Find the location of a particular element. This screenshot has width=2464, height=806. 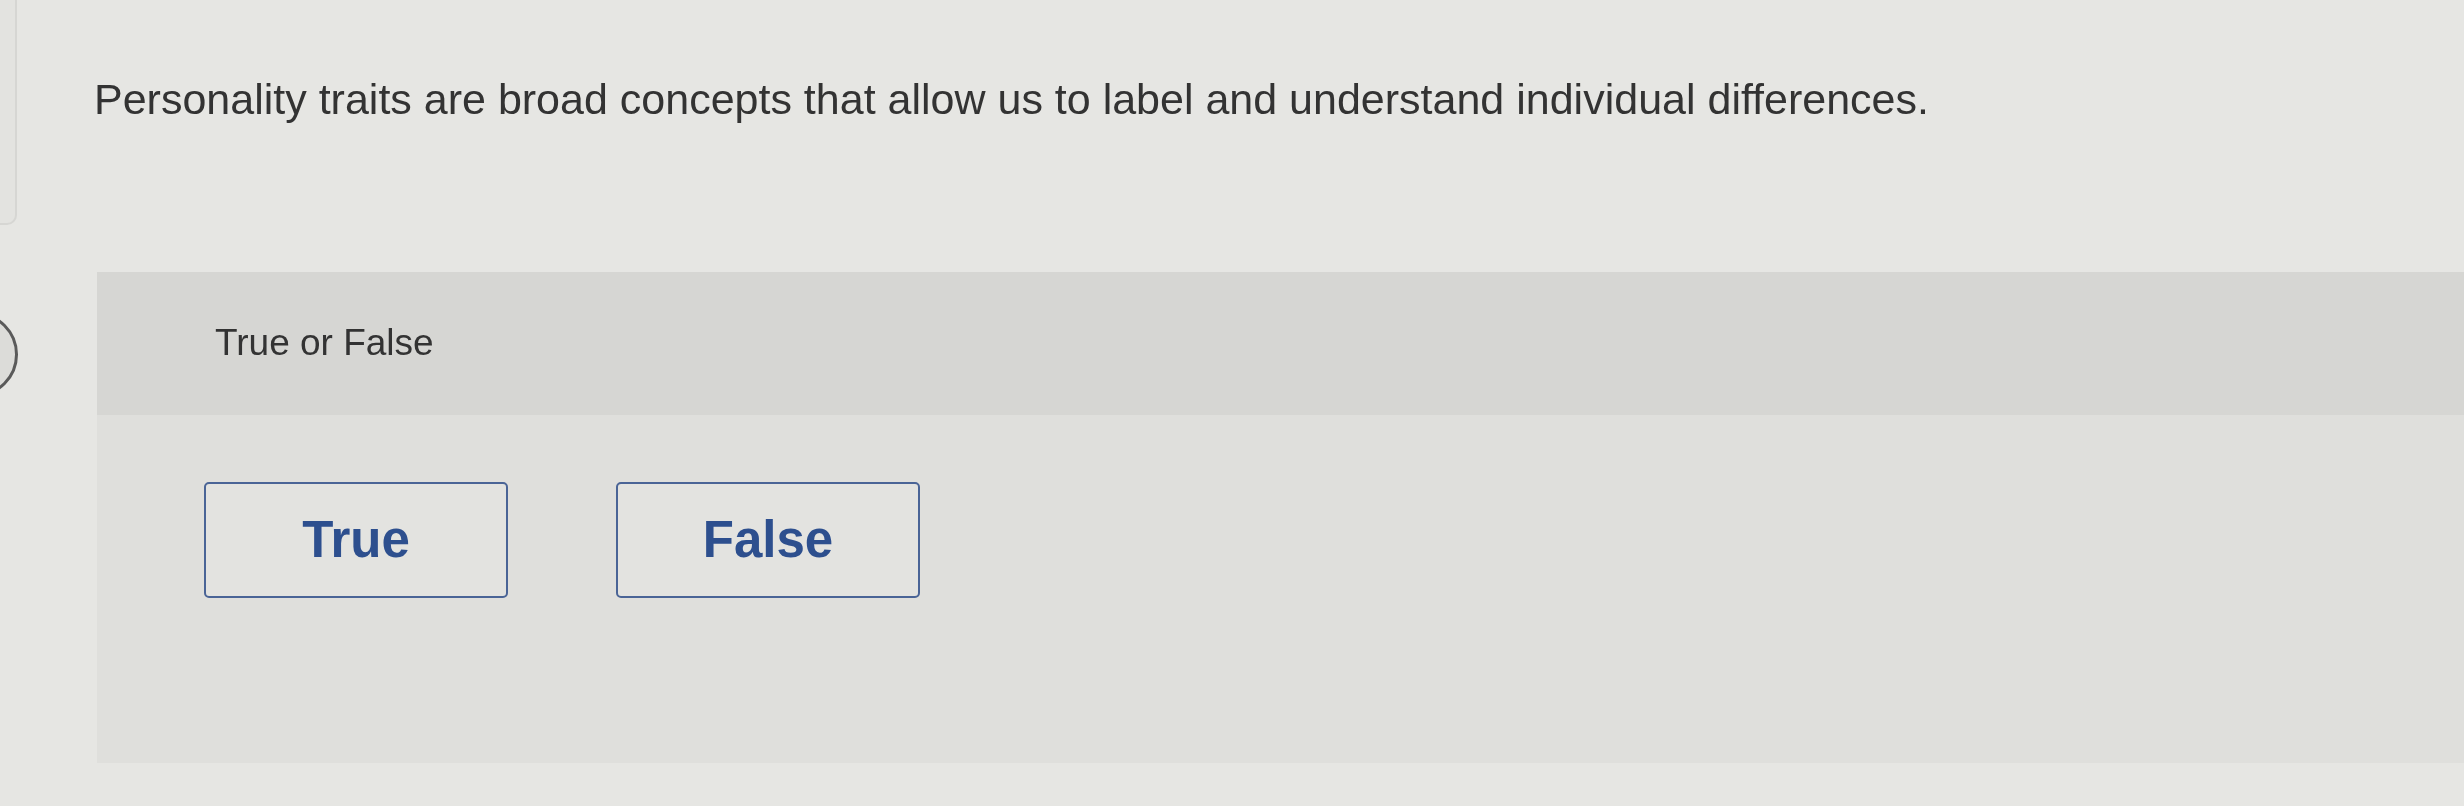

answer-button: False is located at coordinates (768, 540).